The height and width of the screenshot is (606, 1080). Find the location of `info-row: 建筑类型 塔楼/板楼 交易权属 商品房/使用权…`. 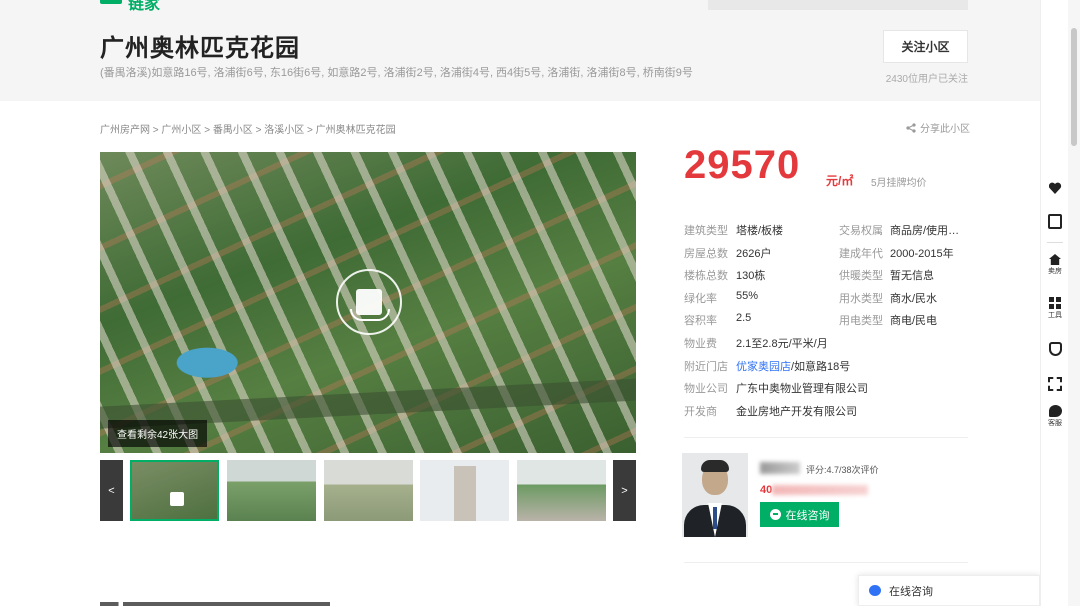

info-row: 建筑类型 塔楼/板楼 交易权属 商品房/使用权… is located at coordinates (829, 233).